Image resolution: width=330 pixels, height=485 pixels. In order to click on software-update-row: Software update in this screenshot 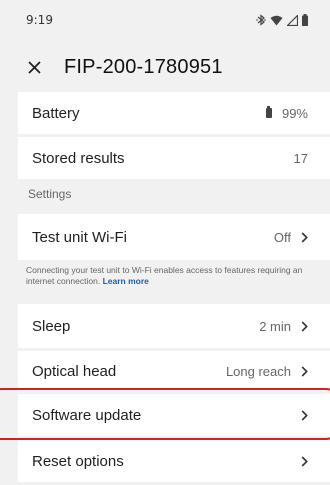, I will do `click(174, 415)`.